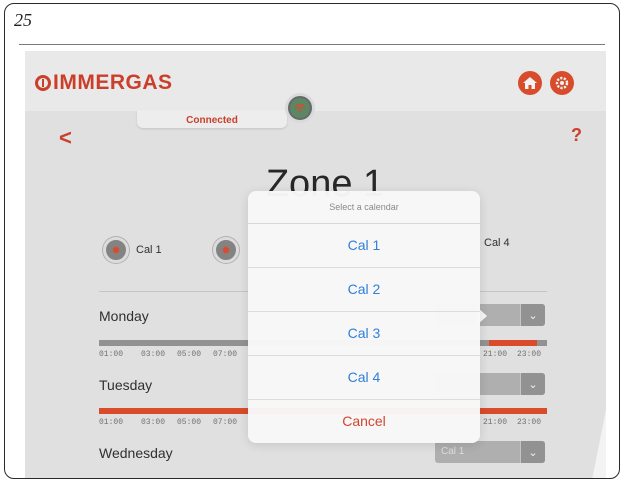  Describe the element at coordinates (364, 378) in the screenshot. I see `option-cal-4: Cal 4` at that location.